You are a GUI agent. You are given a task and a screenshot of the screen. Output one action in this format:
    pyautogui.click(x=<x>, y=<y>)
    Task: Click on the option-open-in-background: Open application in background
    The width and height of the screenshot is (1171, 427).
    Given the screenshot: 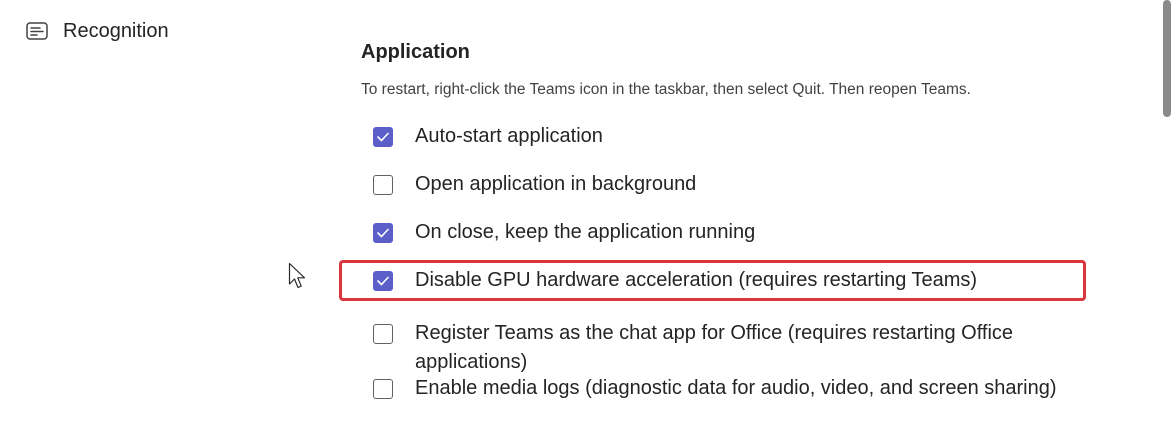 What is the action you would take?
    pyautogui.click(x=534, y=186)
    